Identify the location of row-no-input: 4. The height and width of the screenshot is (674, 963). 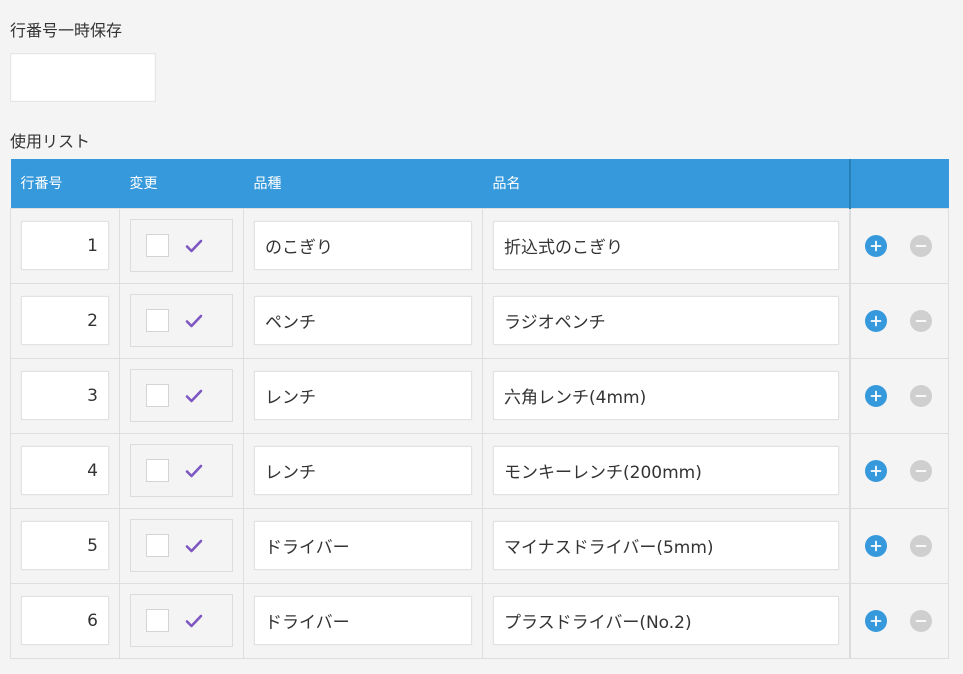
(65, 470).